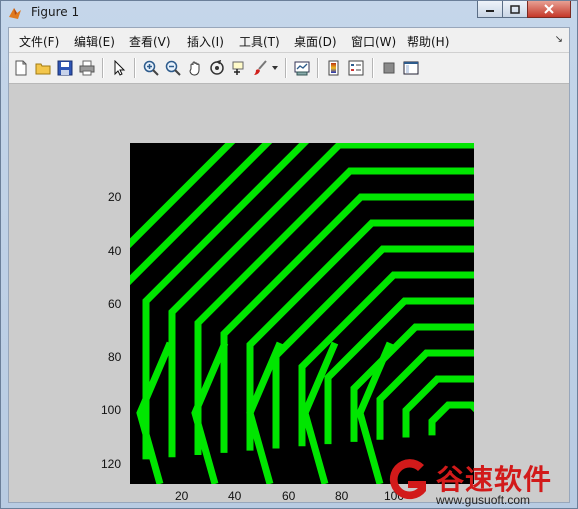 Image resolution: width=578 pixels, height=509 pixels. Describe the element at coordinates (289, 68) in the screenshot. I see `figure-toolbar` at that location.